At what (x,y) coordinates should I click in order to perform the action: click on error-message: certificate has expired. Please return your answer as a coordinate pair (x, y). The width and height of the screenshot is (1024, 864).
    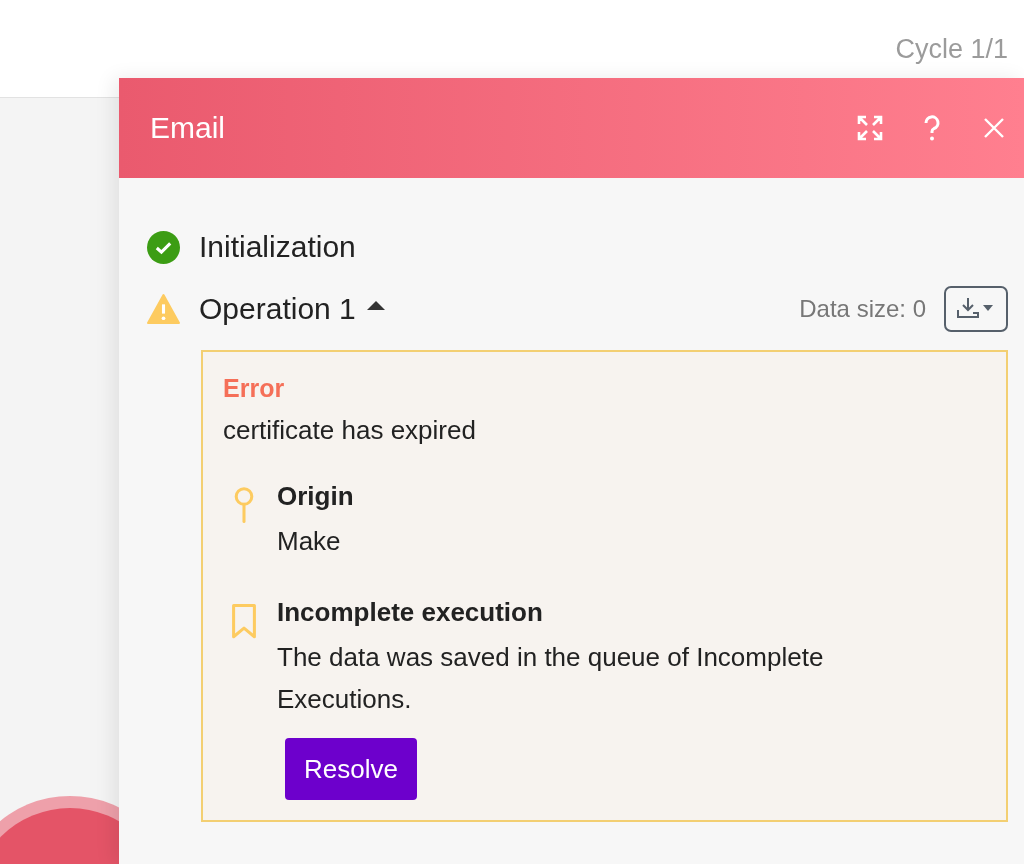
    Looking at the image, I should click on (349, 430).